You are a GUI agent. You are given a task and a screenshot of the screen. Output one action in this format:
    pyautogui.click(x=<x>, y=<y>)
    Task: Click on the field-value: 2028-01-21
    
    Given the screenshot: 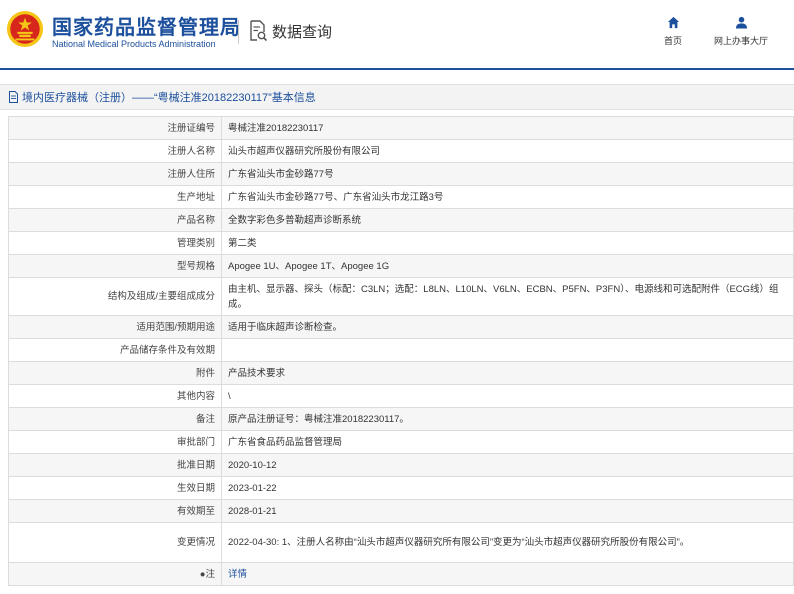 What is the action you would take?
    pyautogui.click(x=507, y=511)
    